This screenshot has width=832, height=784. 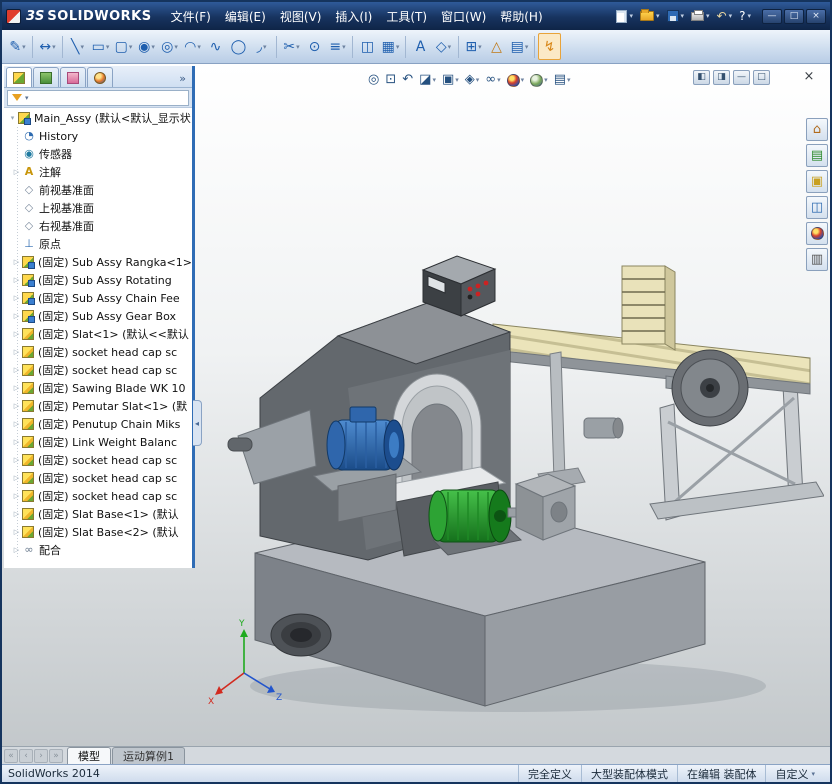 I want to click on doc-pane-left-button: ◧, so click(x=701, y=77).